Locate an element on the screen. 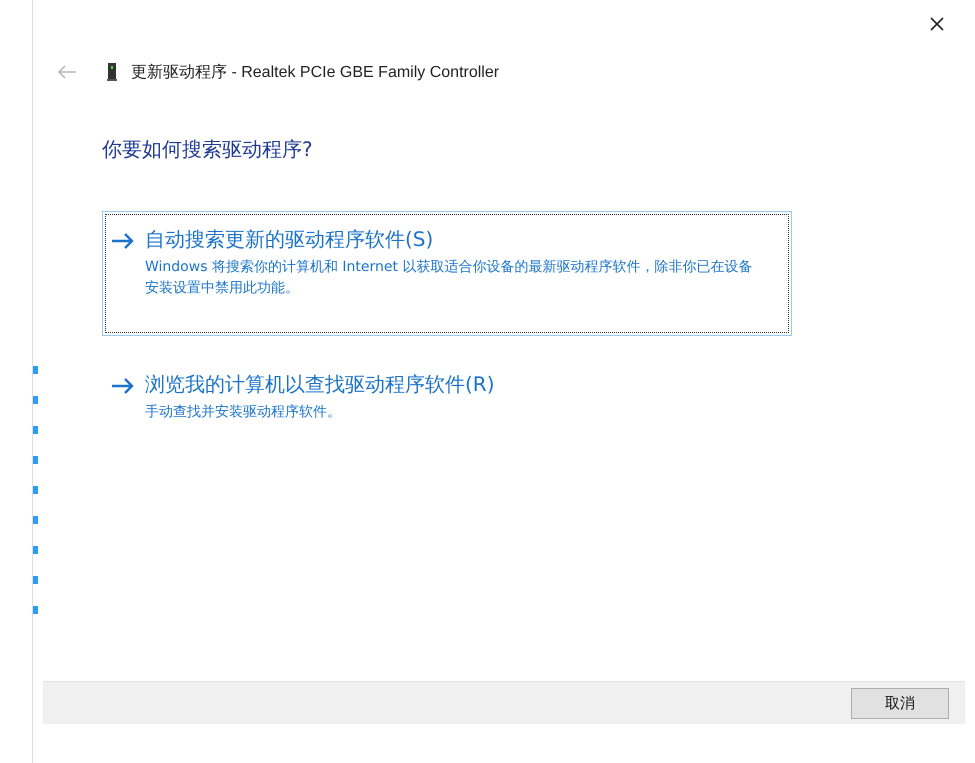 The height and width of the screenshot is (763, 975). heading: 你要如何搜索驱动程序? is located at coordinates (208, 149).